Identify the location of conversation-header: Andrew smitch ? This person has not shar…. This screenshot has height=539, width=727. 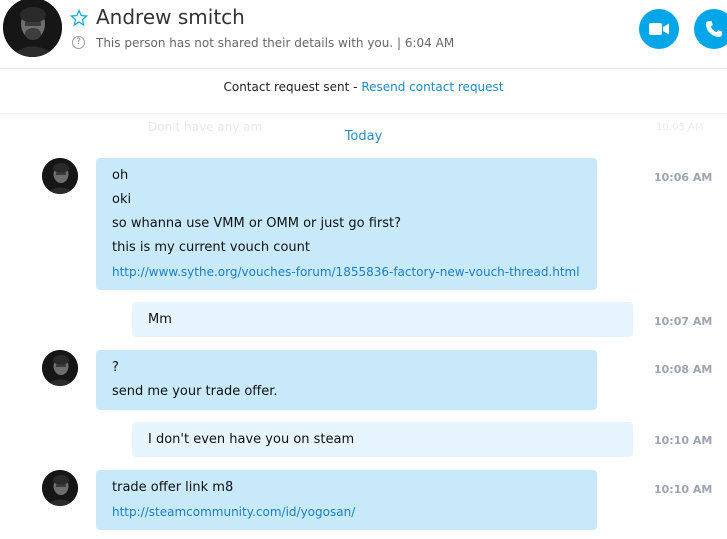
(363, 34).